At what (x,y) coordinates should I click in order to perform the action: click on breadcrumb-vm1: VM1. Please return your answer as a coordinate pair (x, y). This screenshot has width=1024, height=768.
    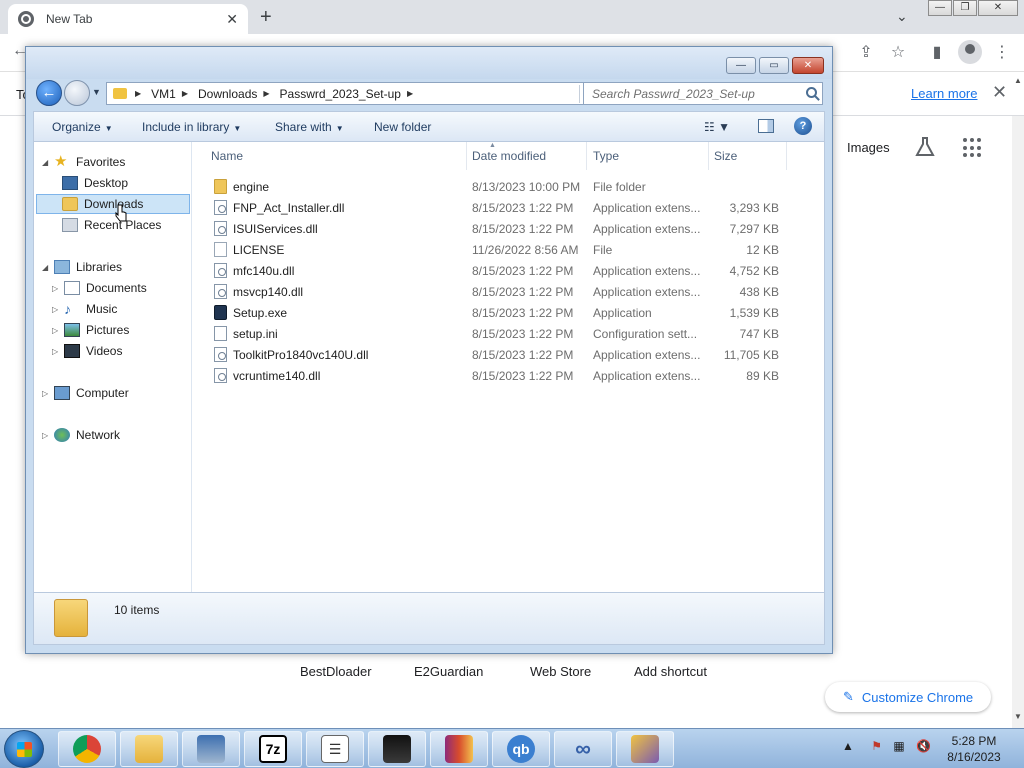
    Looking at the image, I should click on (163, 94).